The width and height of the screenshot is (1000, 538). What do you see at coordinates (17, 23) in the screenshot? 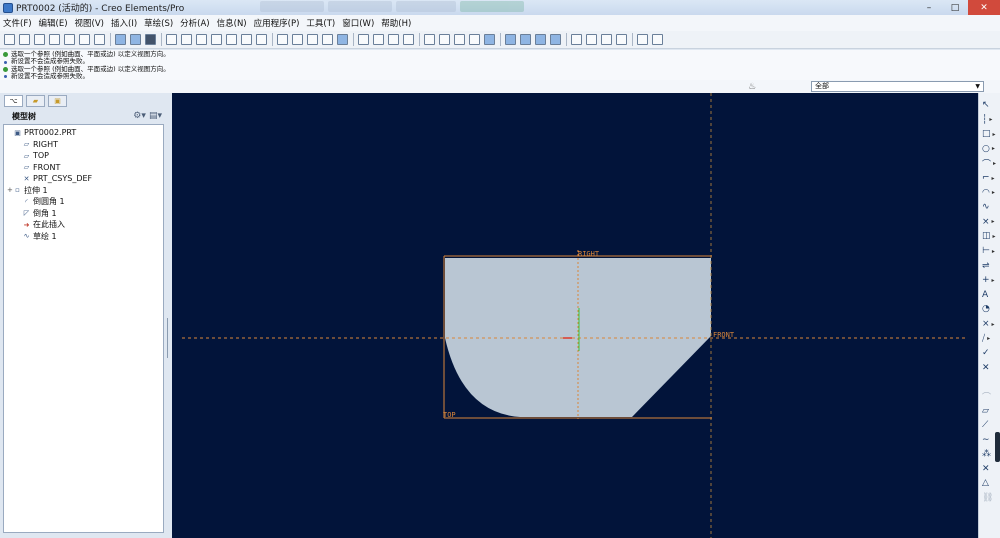
I see `menu-item: 文件(F)` at bounding box center [17, 23].